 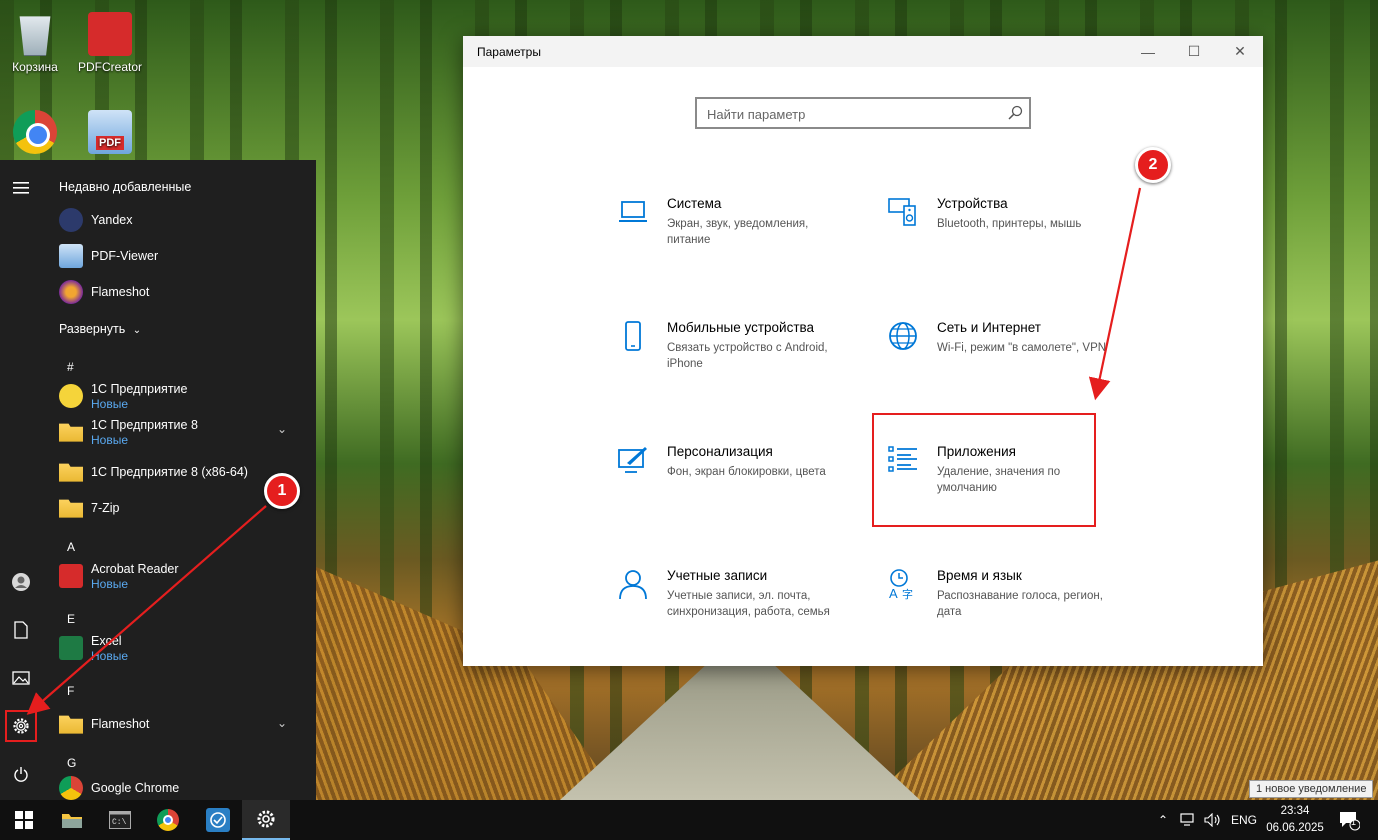 I want to click on file-explorer-icon, so click(x=72, y=821).